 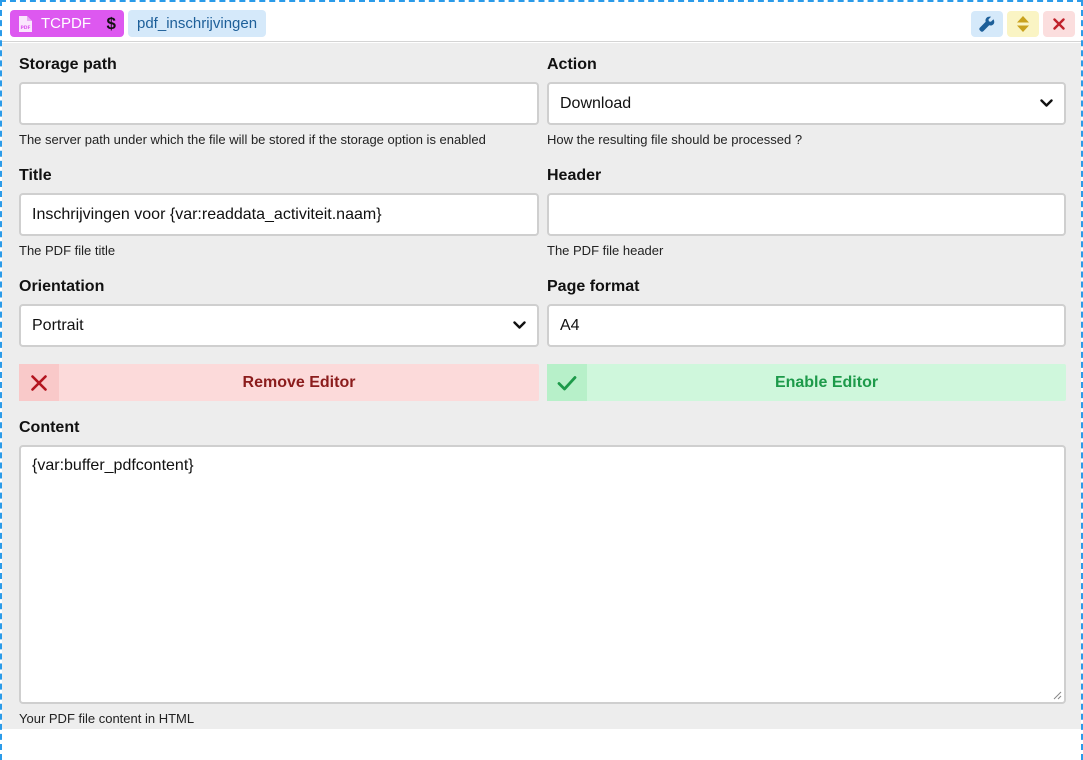 I want to click on header-input, so click(x=806, y=214).